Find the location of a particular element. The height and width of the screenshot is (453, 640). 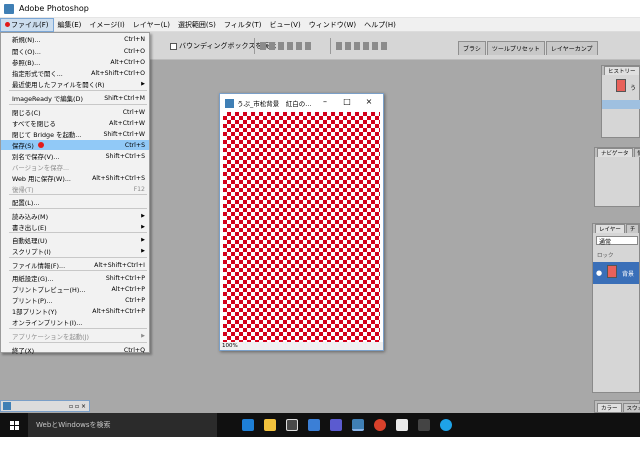

explorer-icon is located at coordinates (270, 425).